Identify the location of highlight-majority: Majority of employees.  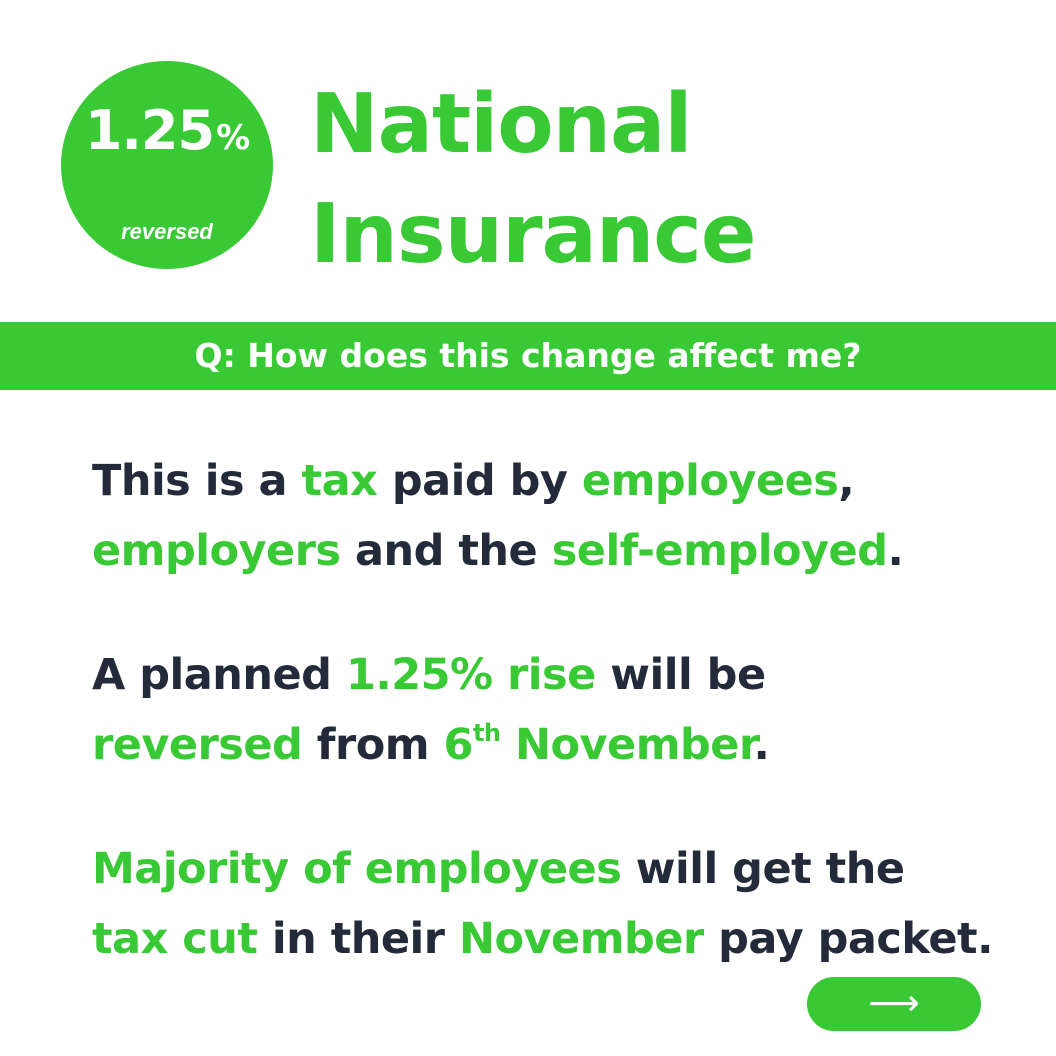
(357, 869).